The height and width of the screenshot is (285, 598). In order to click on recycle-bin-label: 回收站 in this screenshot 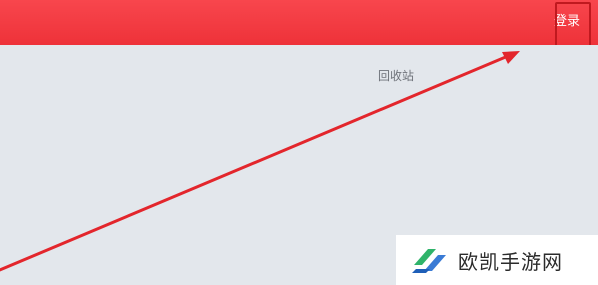, I will do `click(396, 75)`.